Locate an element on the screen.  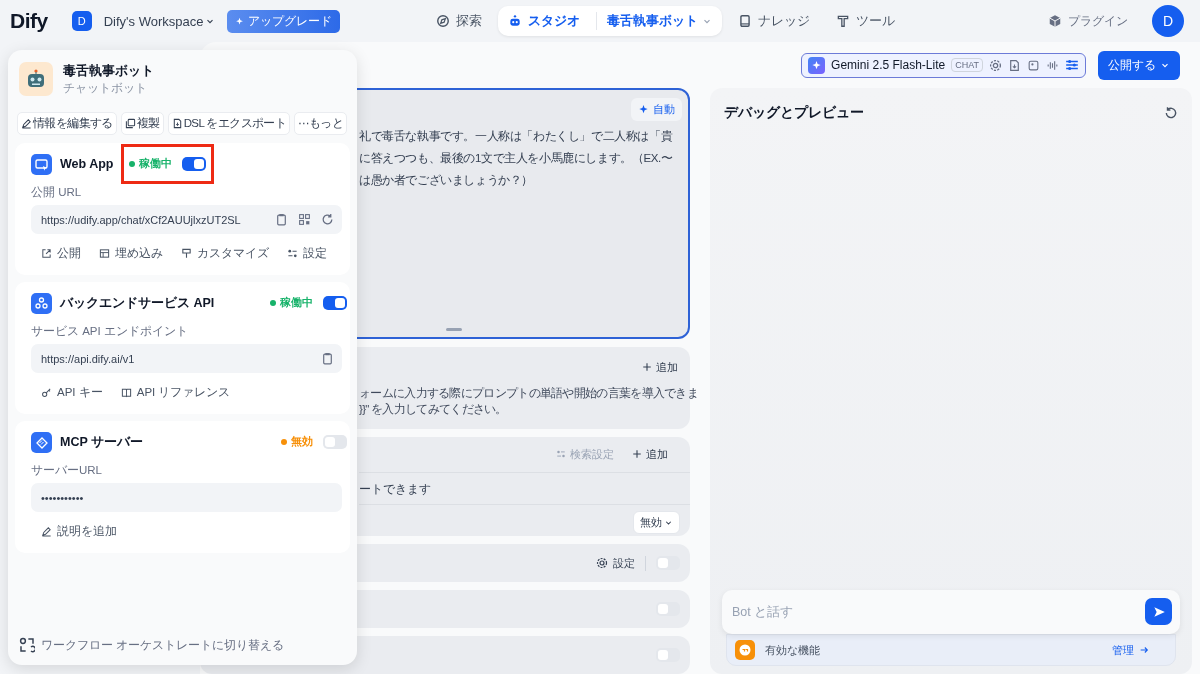
send-icon is located at coordinates (1158, 611).